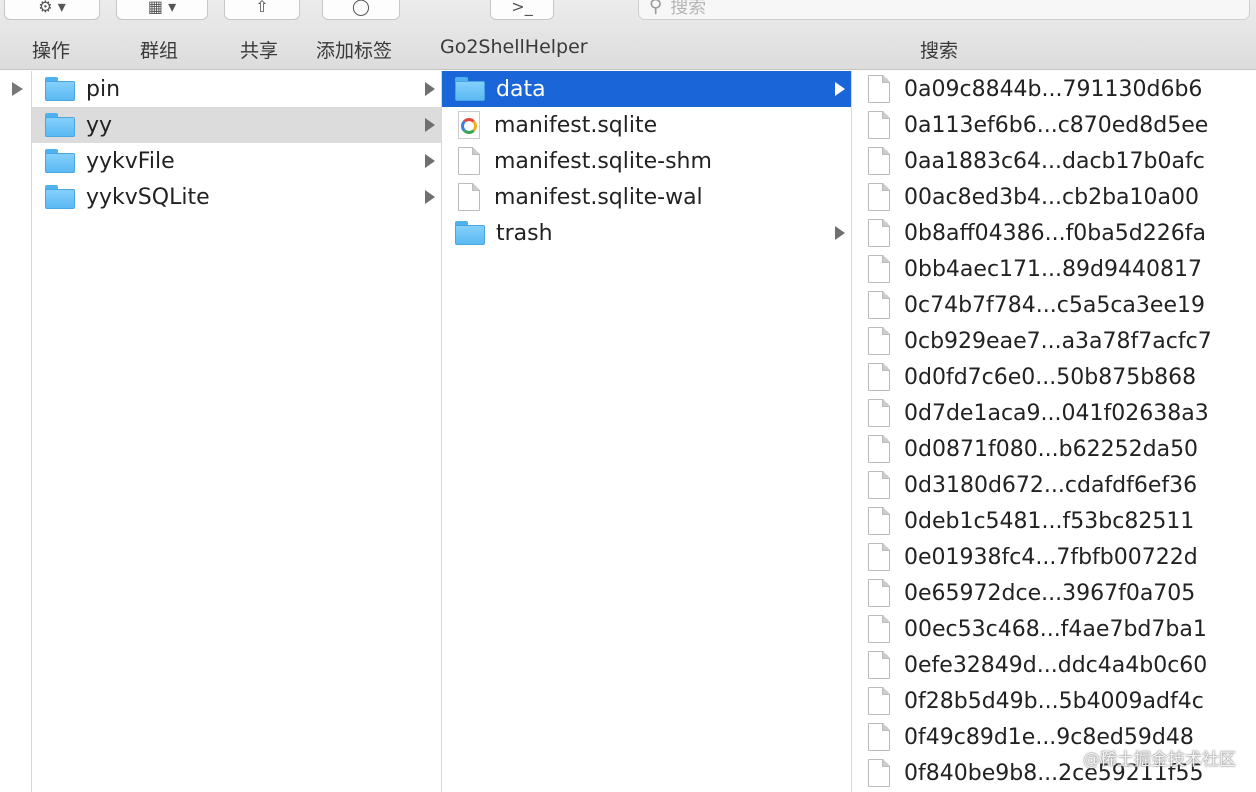 Image resolution: width=1256 pixels, height=792 pixels. Describe the element at coordinates (99, 125) in the screenshot. I see `item-name: yy` at that location.